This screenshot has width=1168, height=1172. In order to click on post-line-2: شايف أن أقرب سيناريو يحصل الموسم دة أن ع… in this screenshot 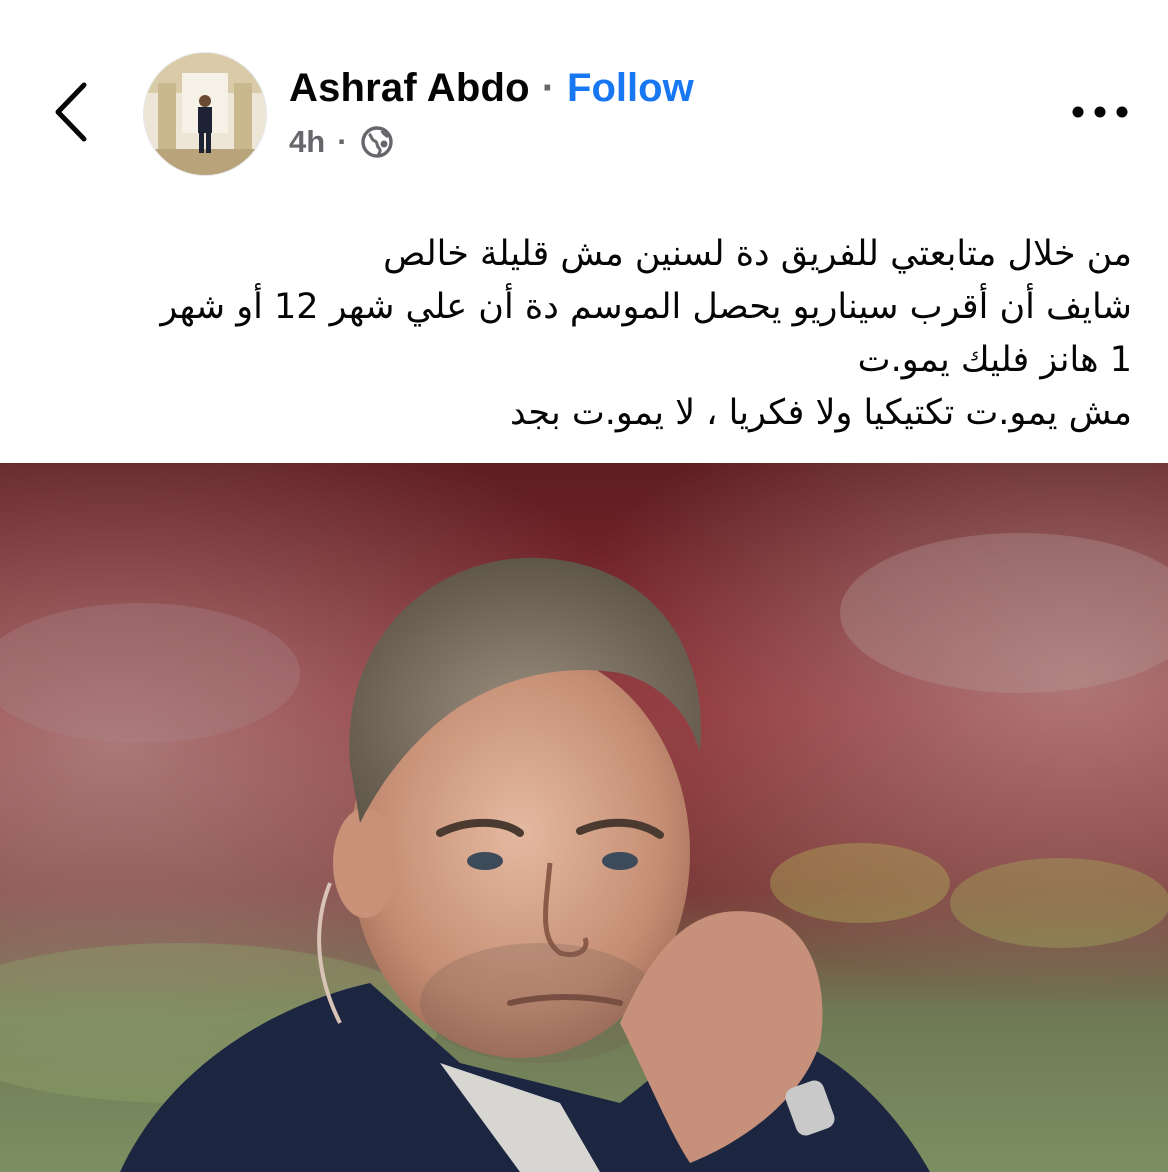, I will do `click(646, 307)`.